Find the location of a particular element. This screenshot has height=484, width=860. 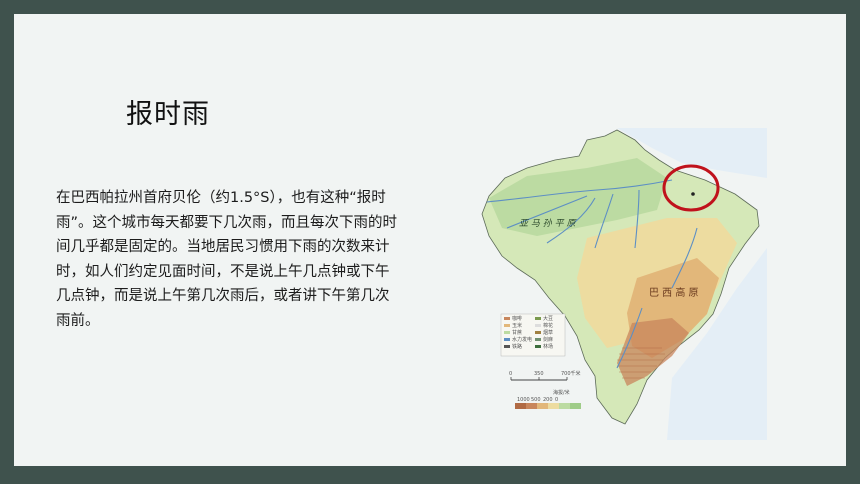

legend-item-8: 剑麻 is located at coordinates (548, 339).